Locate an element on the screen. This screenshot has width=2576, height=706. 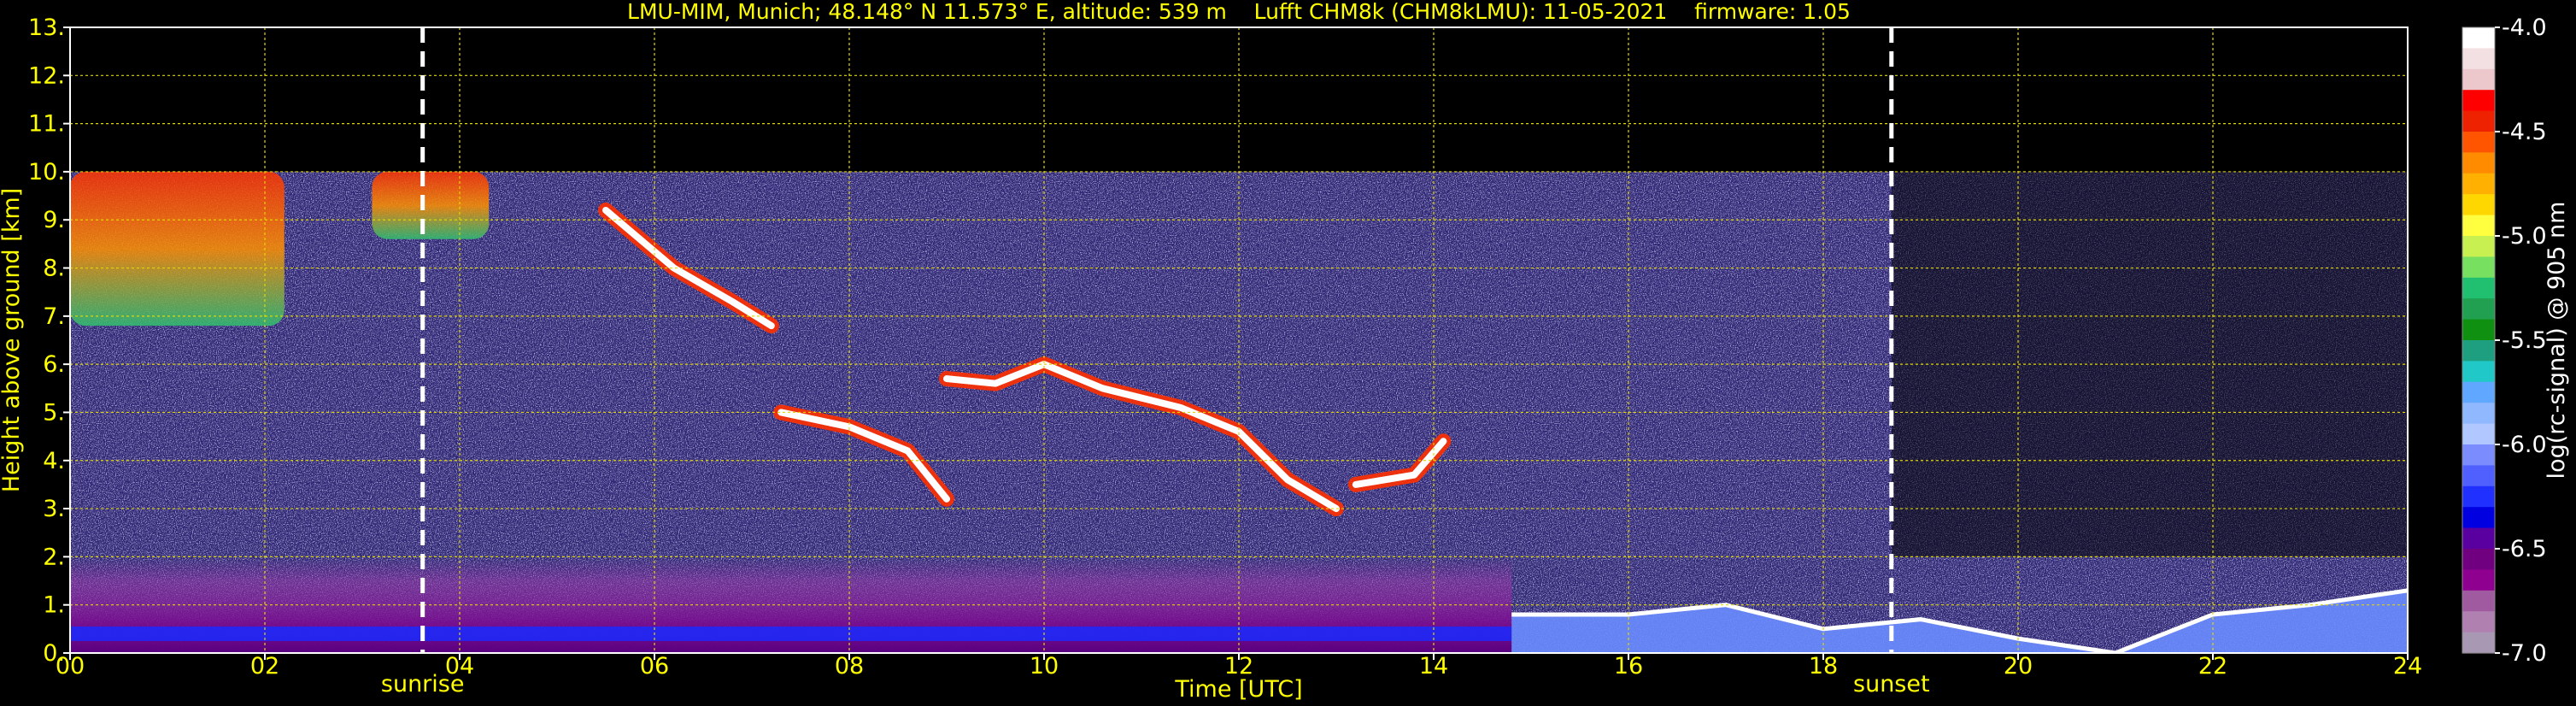
sunrise-label: sunrise is located at coordinates (423, 684).